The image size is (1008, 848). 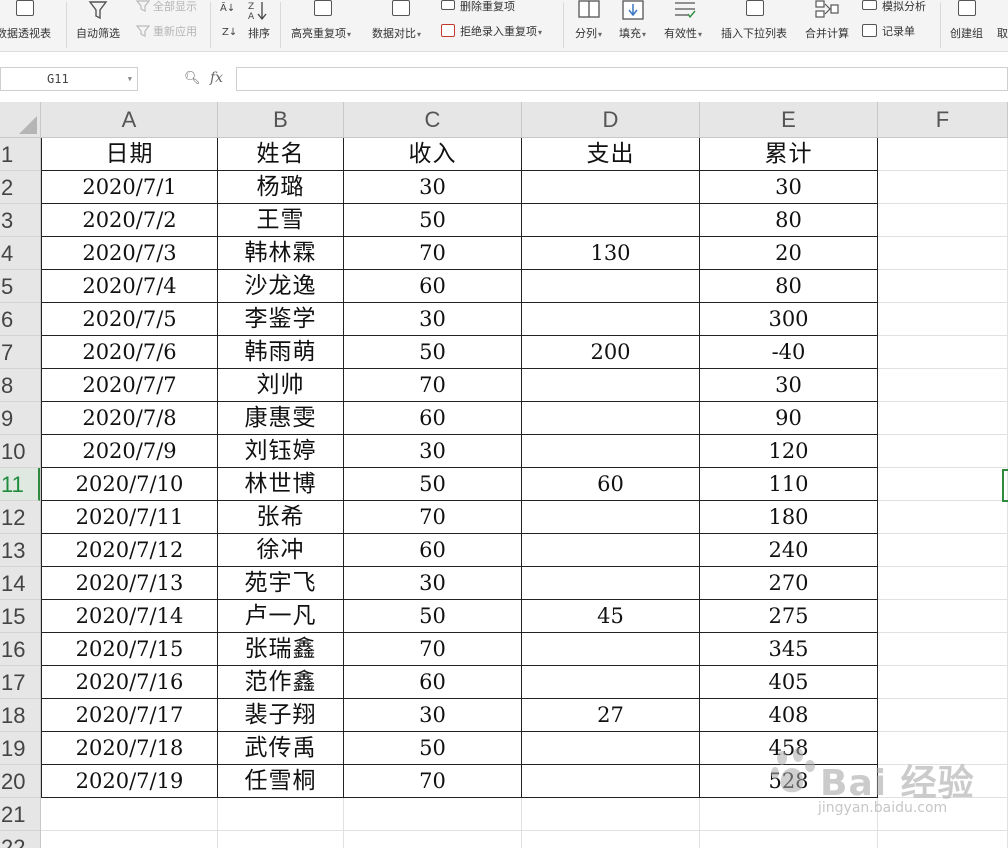 I want to click on cell-f4, so click(x=943, y=253).